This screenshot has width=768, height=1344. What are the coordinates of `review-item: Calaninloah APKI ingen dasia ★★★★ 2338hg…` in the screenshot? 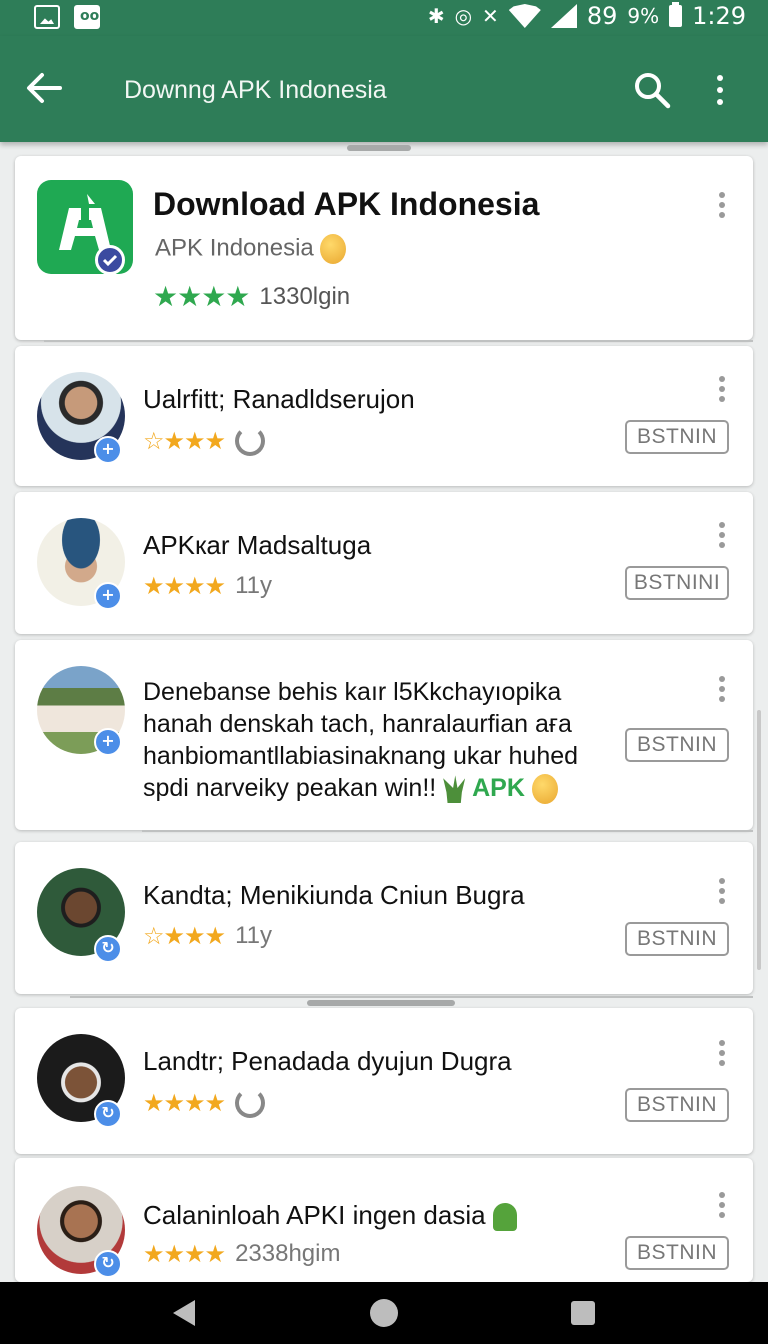 It's located at (384, 1220).